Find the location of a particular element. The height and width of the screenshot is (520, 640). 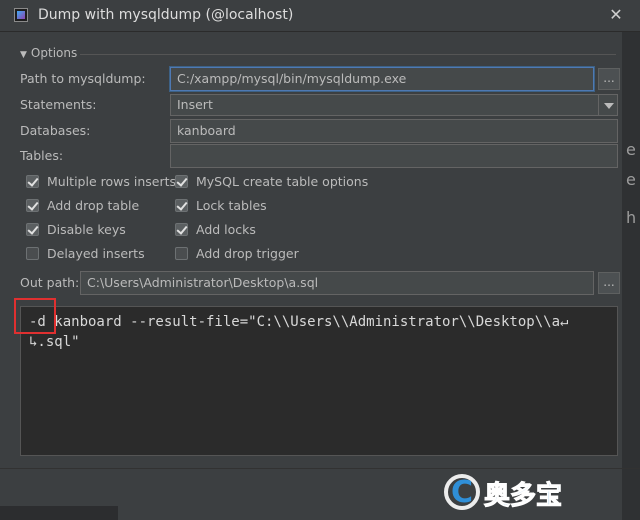

checkbox-label: Multiple rows inserts is located at coordinates (111, 181).